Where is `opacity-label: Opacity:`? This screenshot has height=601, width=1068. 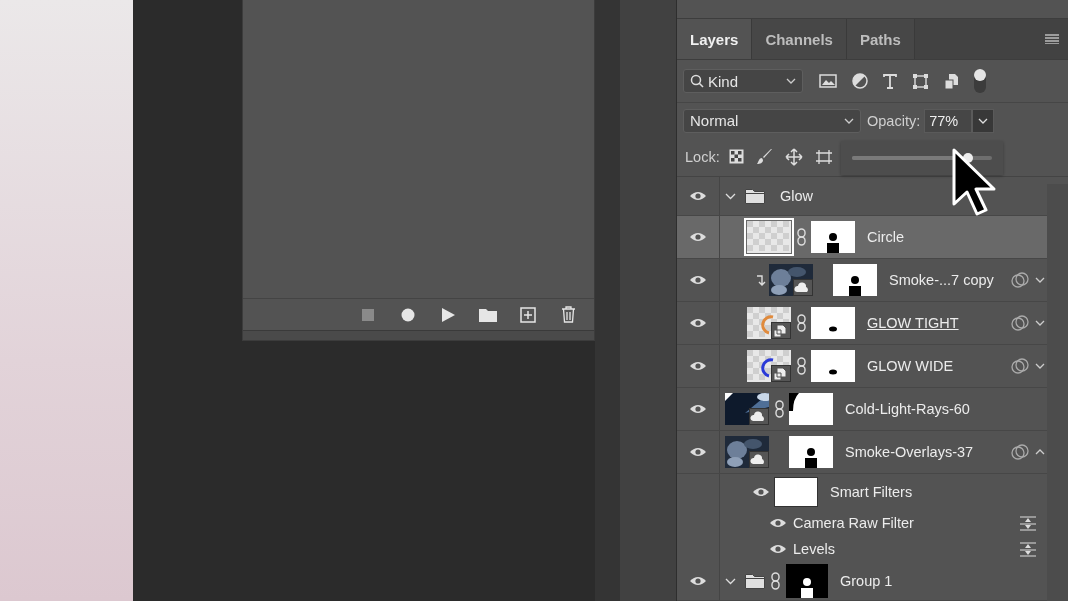 opacity-label: Opacity: is located at coordinates (894, 120).